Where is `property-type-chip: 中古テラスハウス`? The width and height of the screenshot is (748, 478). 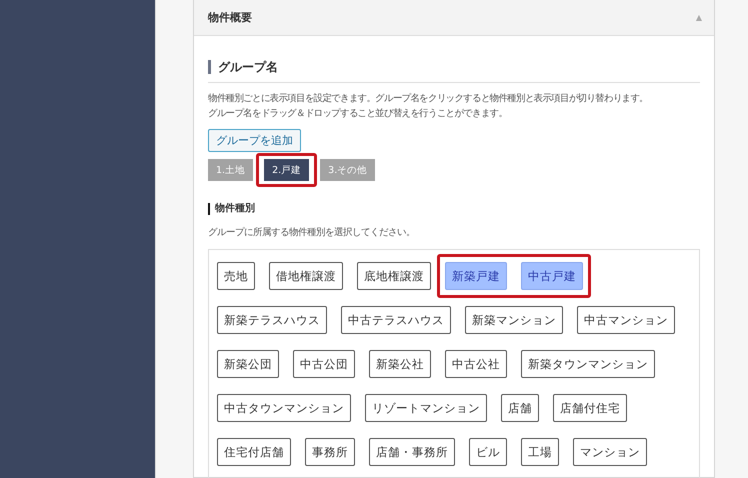
property-type-chip: 中古テラスハウス is located at coordinates (396, 320).